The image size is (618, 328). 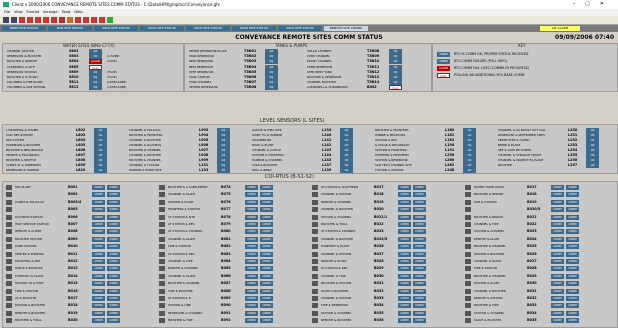 What do you see at coordinates (116, 28) in the screenshot?
I see `tab-2: NCLE SITE STATUS` at bounding box center [116, 28].